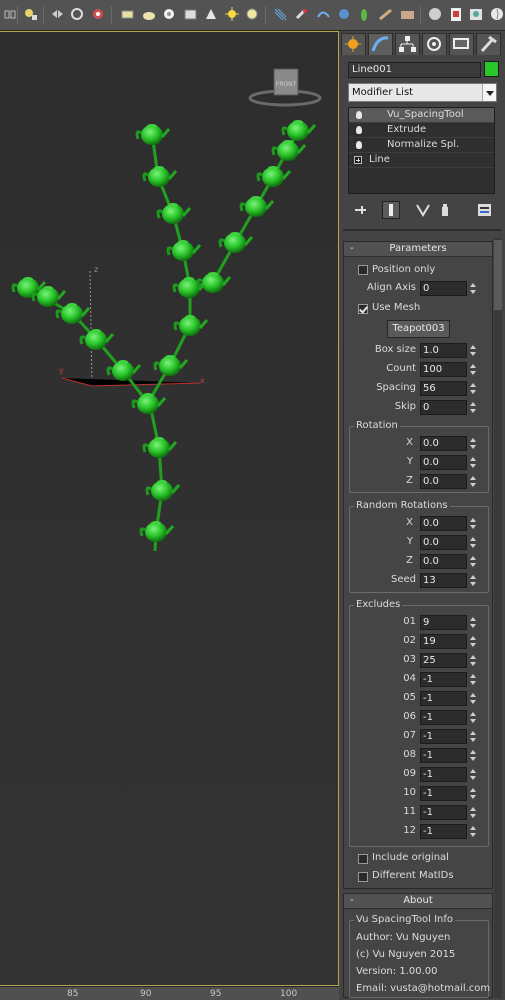  Describe the element at coordinates (421, 115) in the screenshot. I see `stack-item-vu-spacingtool: Vu_SpacingTool` at that location.